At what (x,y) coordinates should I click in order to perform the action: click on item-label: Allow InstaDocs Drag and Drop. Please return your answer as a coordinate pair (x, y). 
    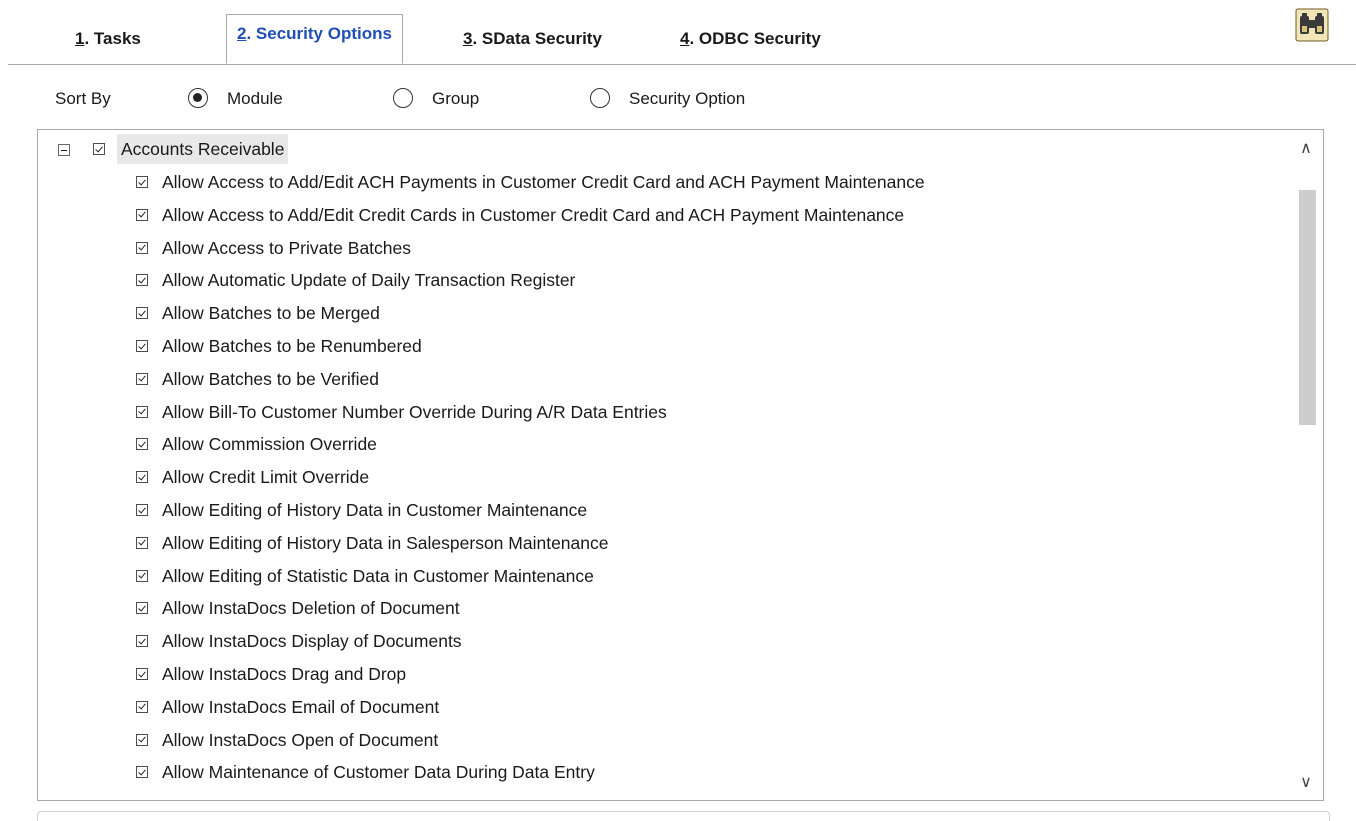
    Looking at the image, I should click on (284, 674).